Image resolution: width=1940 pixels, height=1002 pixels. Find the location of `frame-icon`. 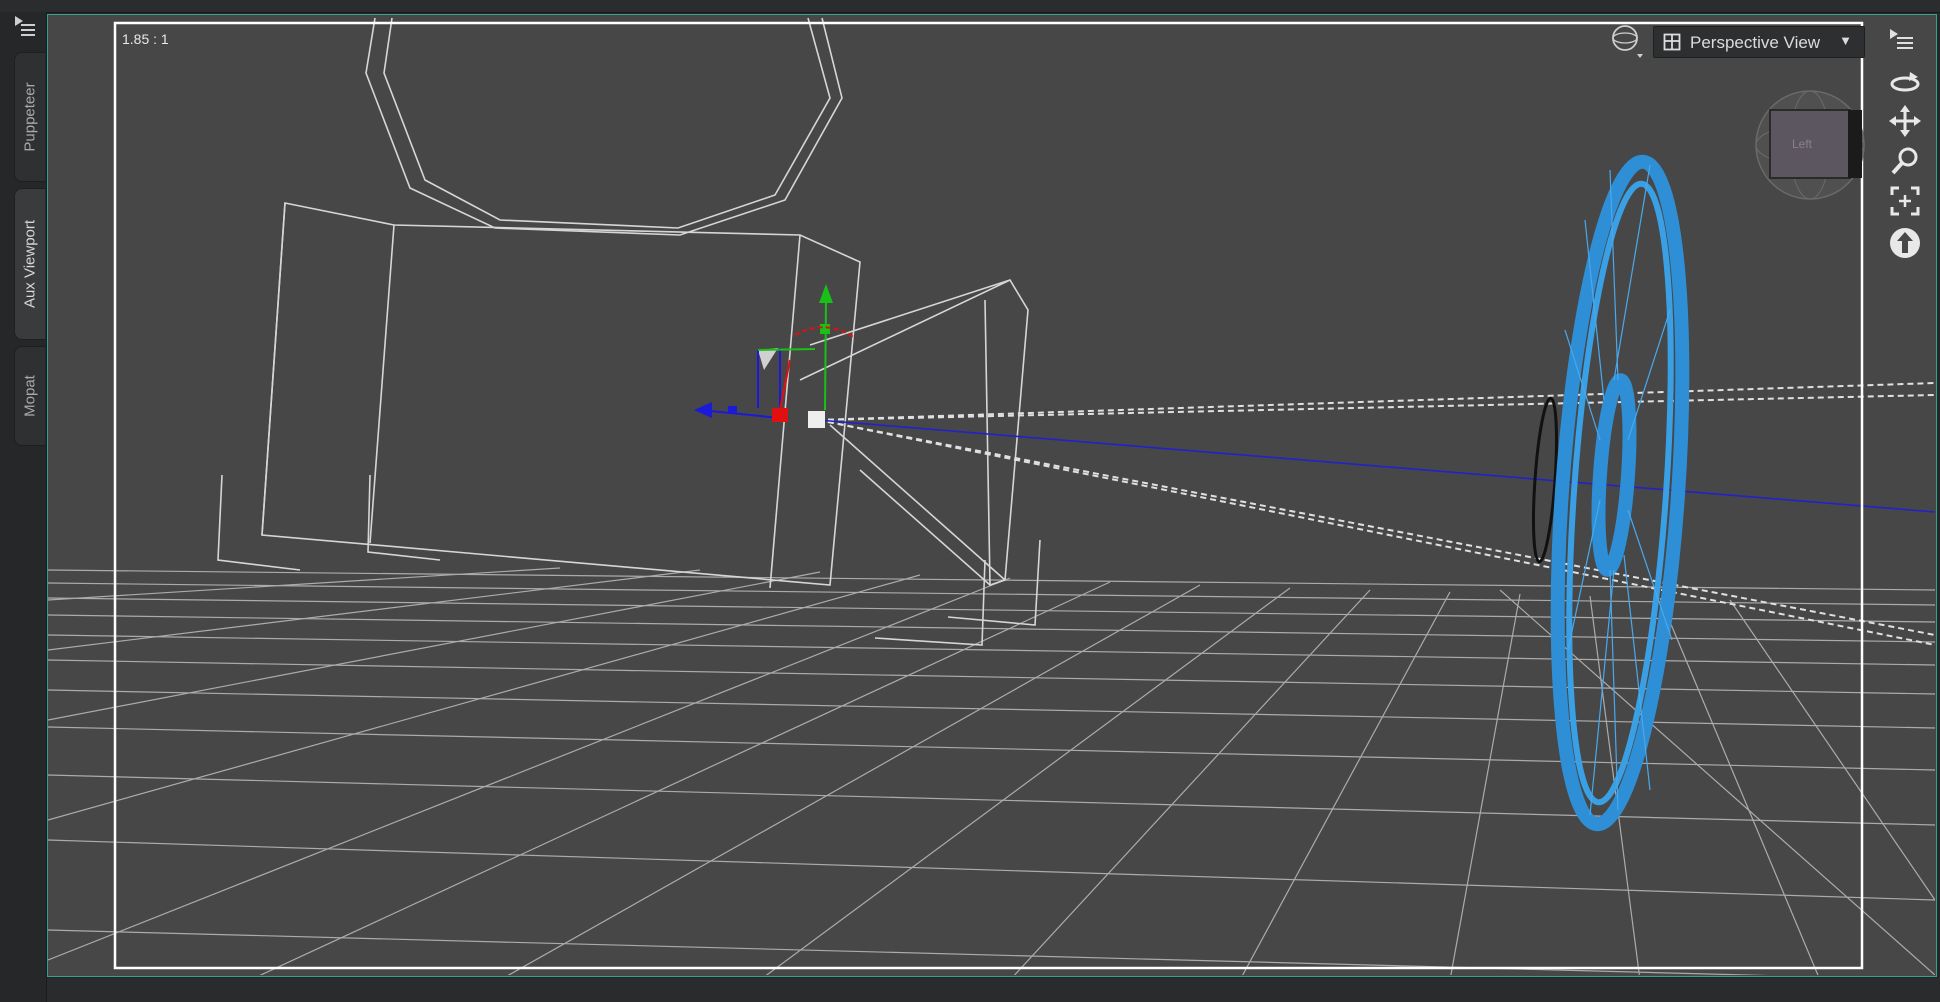

frame-icon is located at coordinates (1905, 201).